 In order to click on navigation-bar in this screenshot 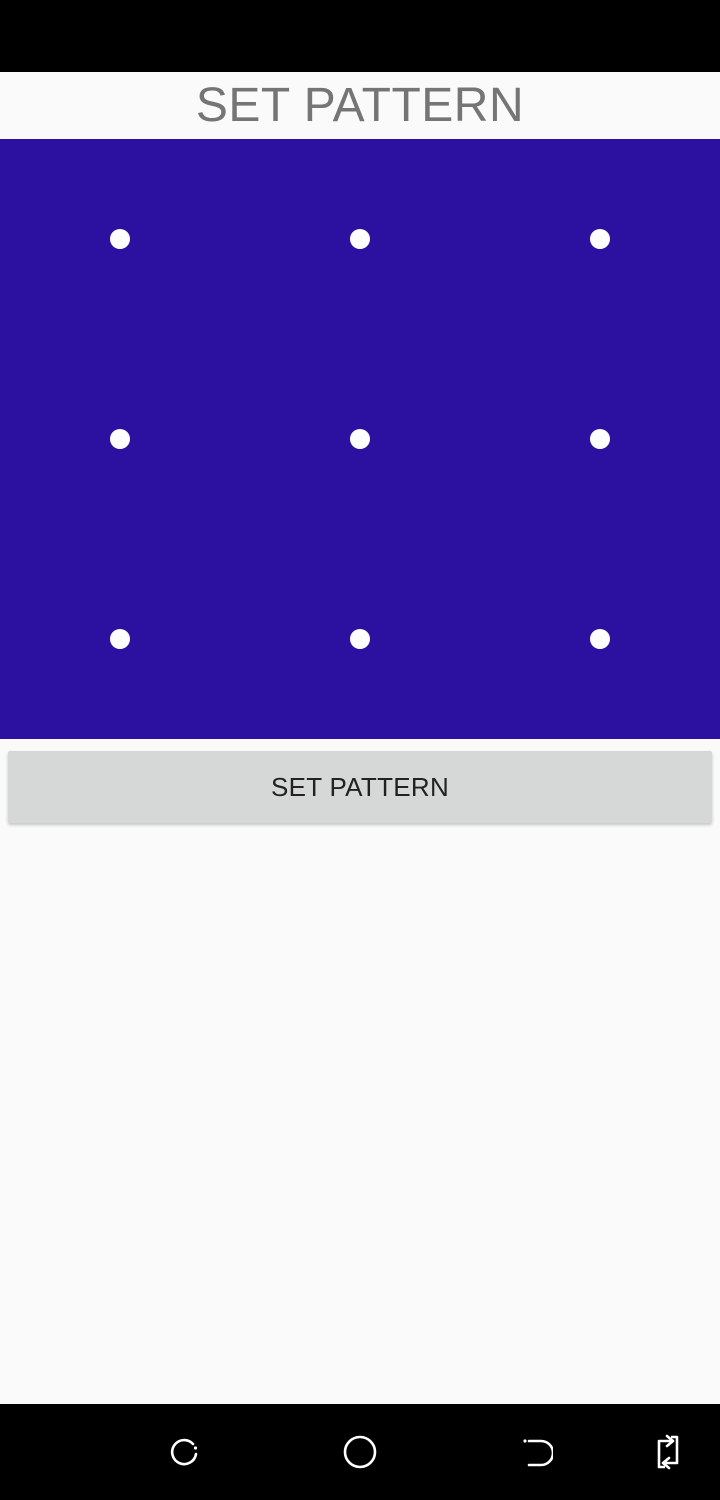, I will do `click(360, 1452)`.